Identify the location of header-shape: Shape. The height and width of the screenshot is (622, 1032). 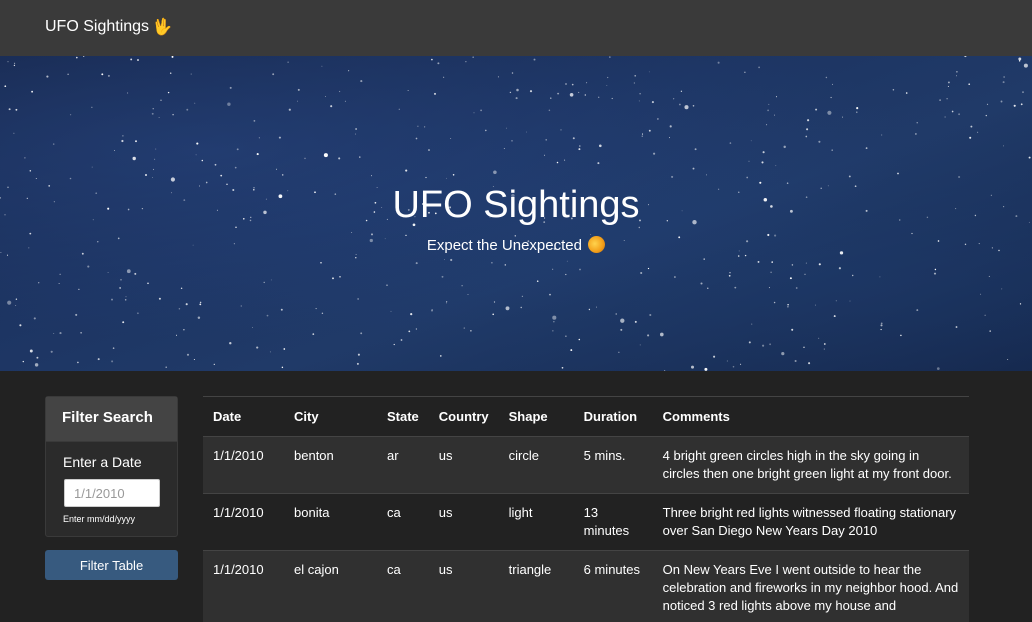
(536, 417).